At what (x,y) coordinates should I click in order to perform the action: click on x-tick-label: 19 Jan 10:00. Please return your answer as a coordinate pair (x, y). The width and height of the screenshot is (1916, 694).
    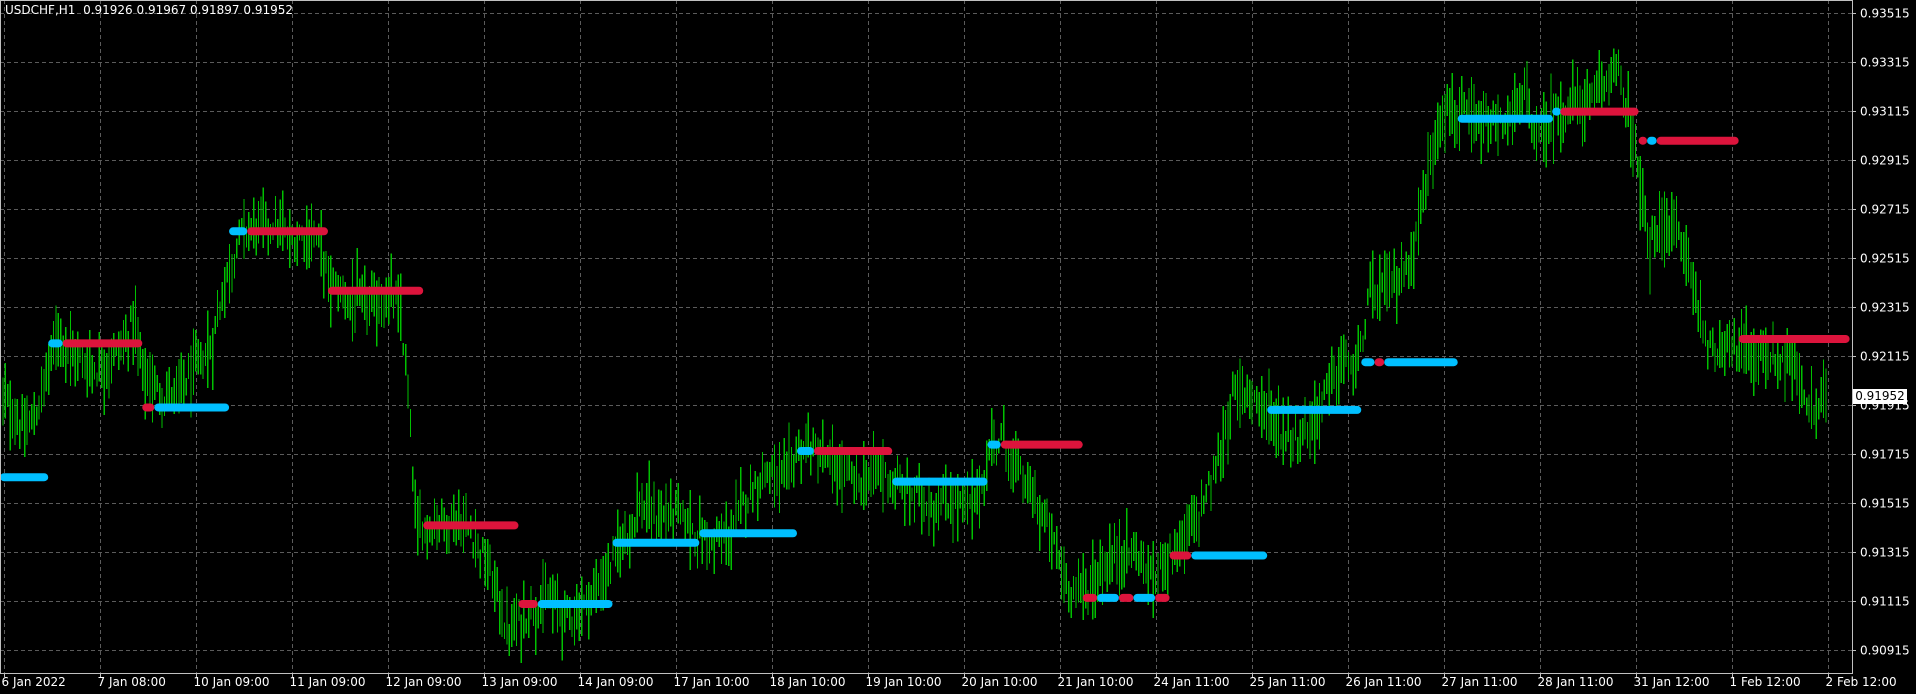
    Looking at the image, I should click on (904, 682).